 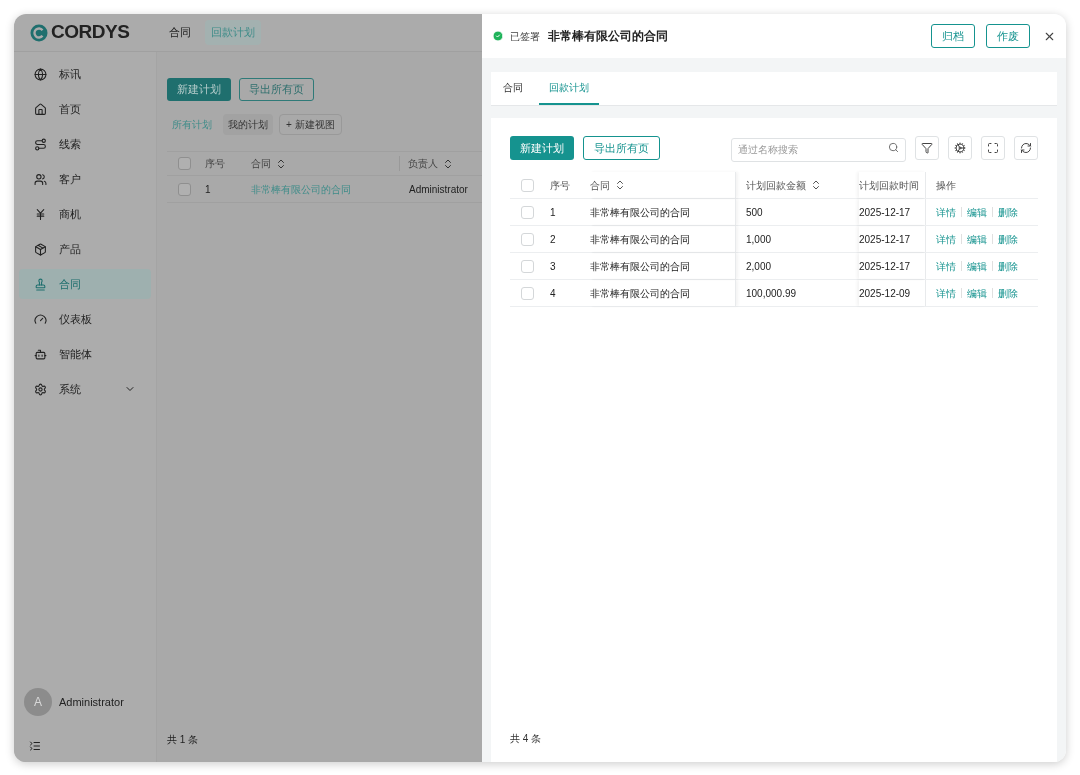 I want to click on sidebar-item: 智能体, so click(x=85, y=354).